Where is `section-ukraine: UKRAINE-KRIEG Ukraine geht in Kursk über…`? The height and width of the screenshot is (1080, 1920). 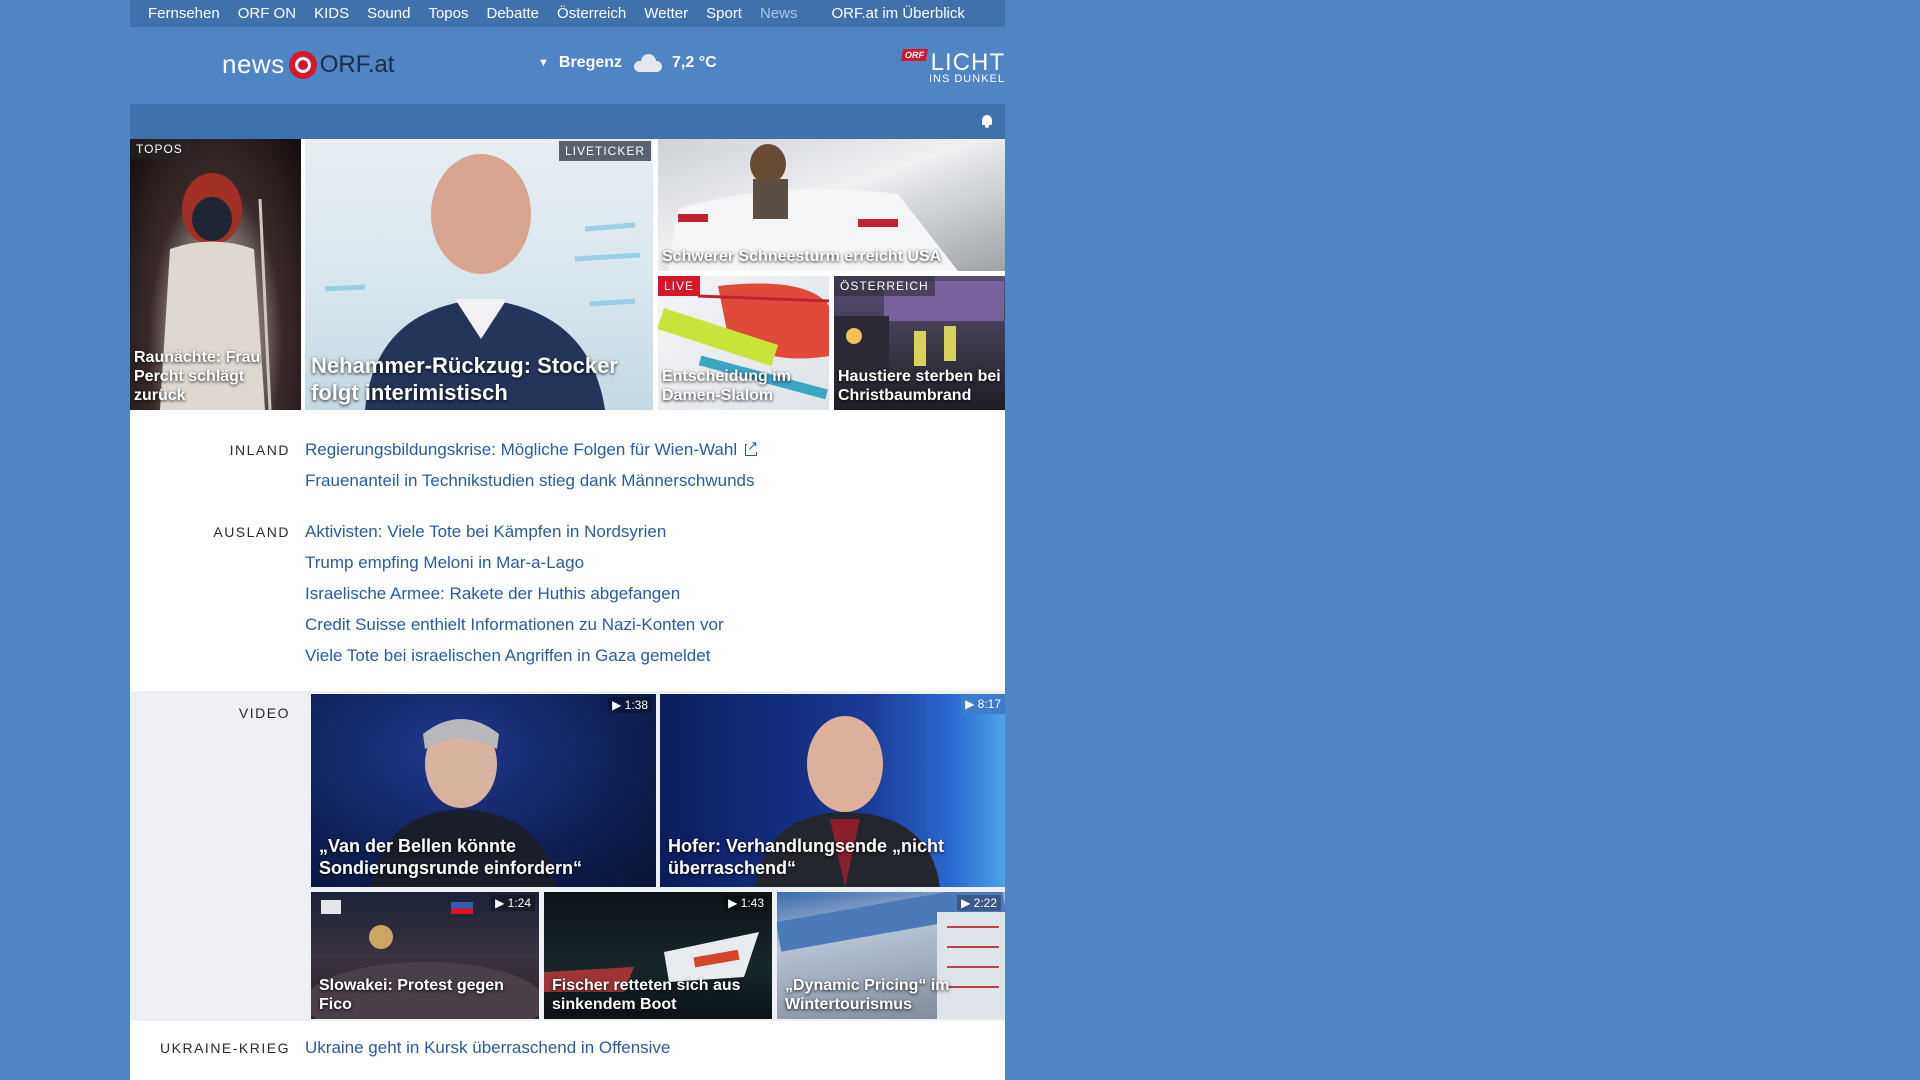 section-ukraine: UKRAINE-KRIEG Ukraine geht in Kursk über… is located at coordinates (567, 1056).